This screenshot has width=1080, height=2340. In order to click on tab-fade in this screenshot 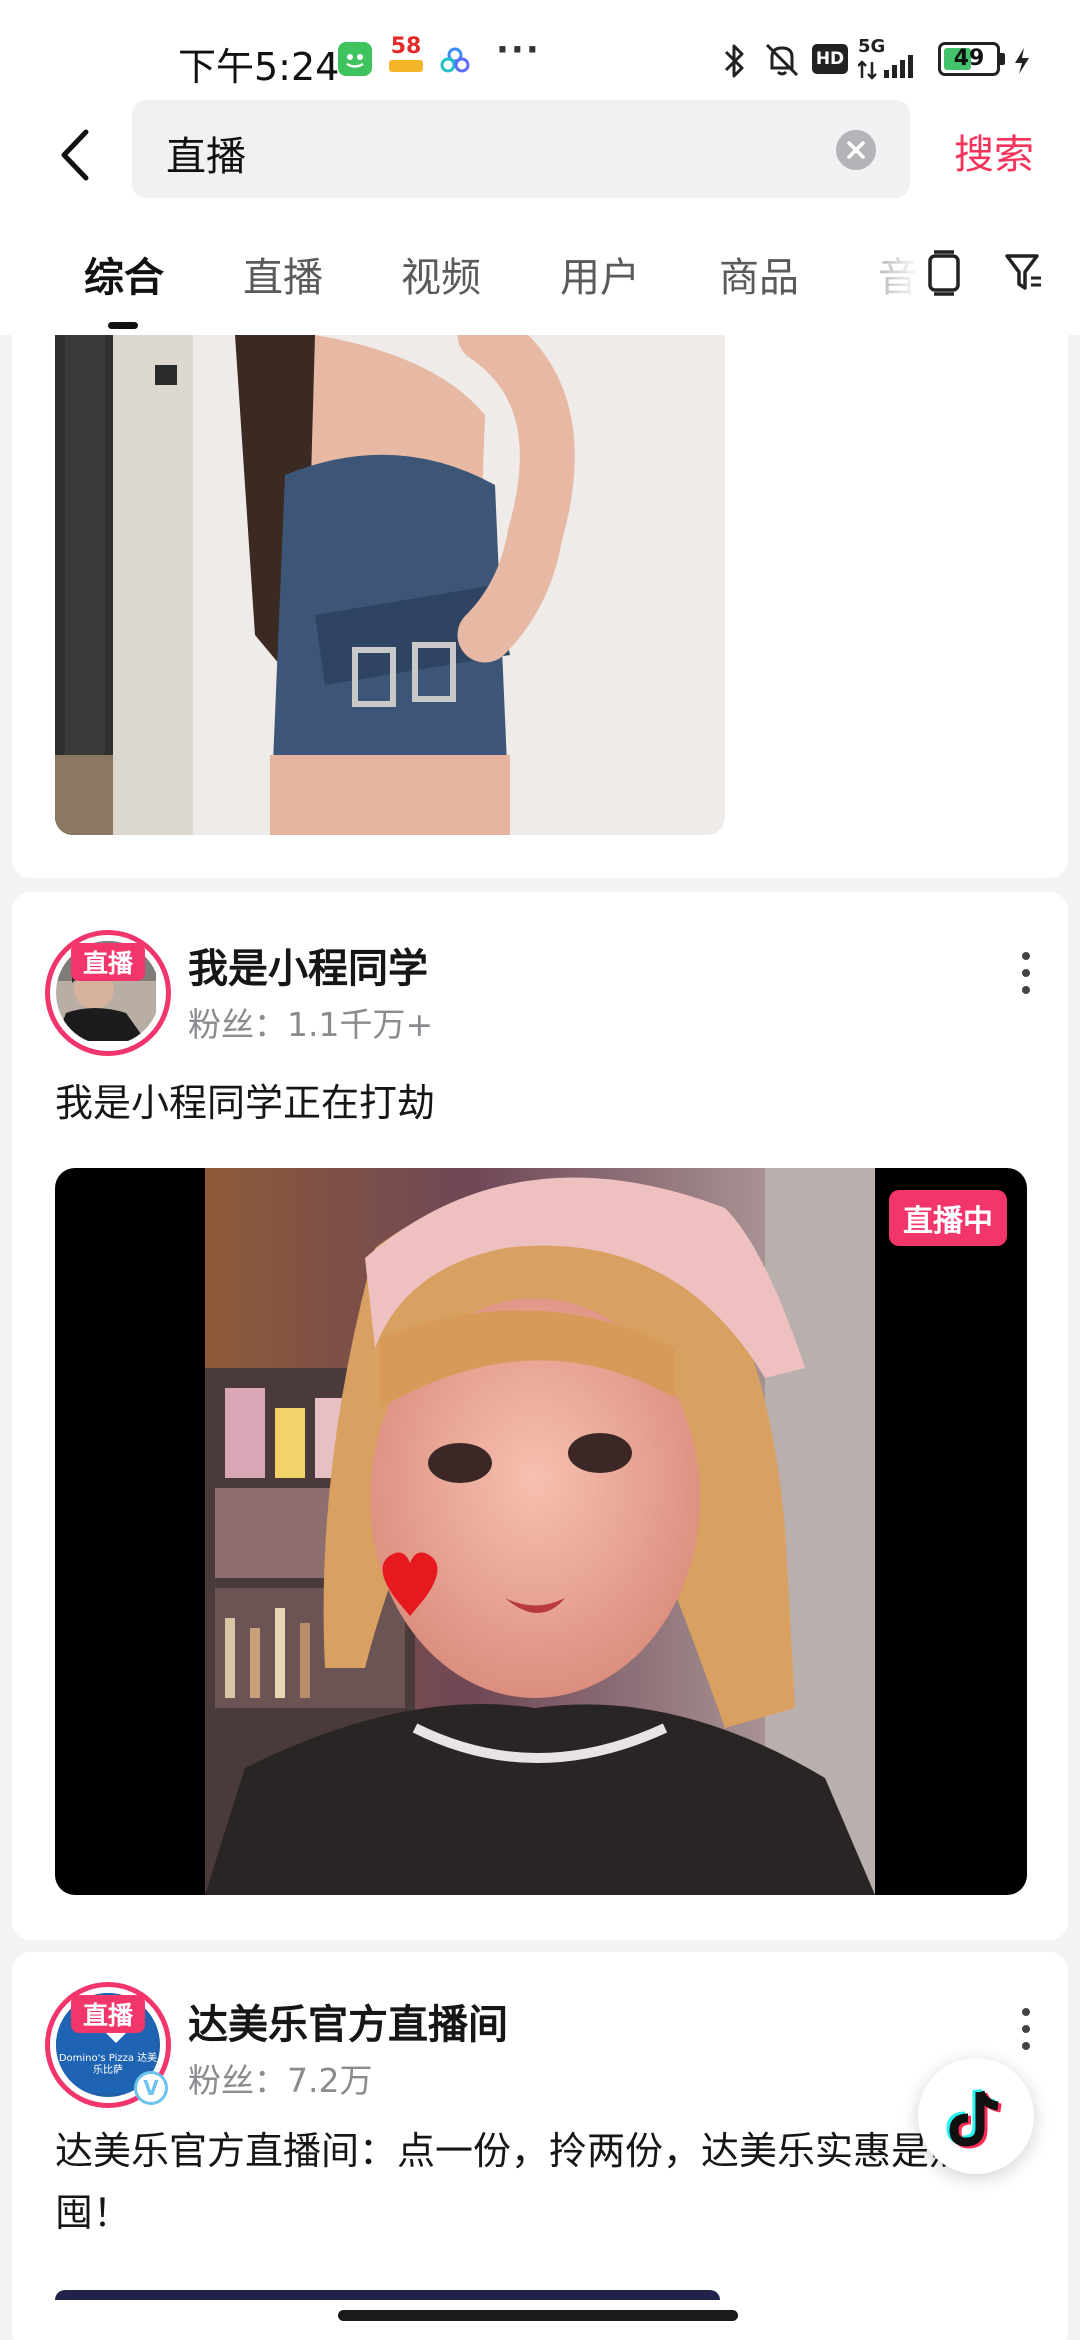, I will do `click(890, 272)`.